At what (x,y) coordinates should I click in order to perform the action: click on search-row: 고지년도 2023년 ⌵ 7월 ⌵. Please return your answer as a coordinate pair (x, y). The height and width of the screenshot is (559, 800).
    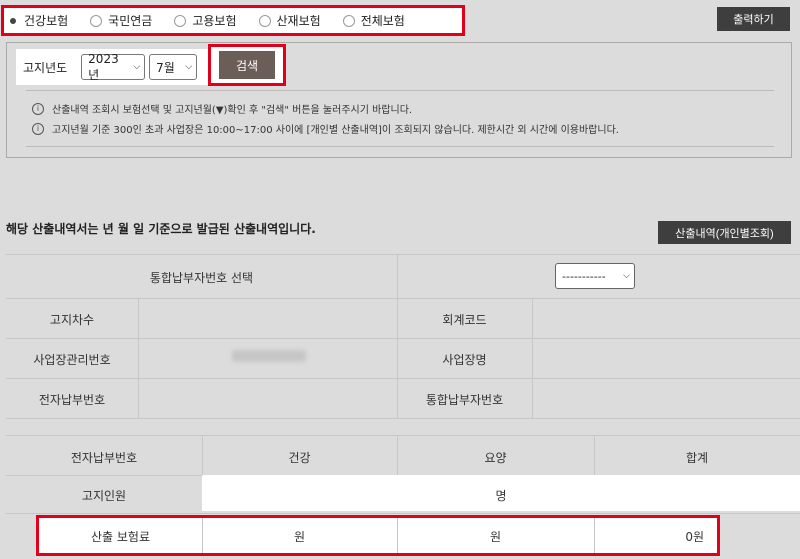
    Looking at the image, I should click on (112, 67).